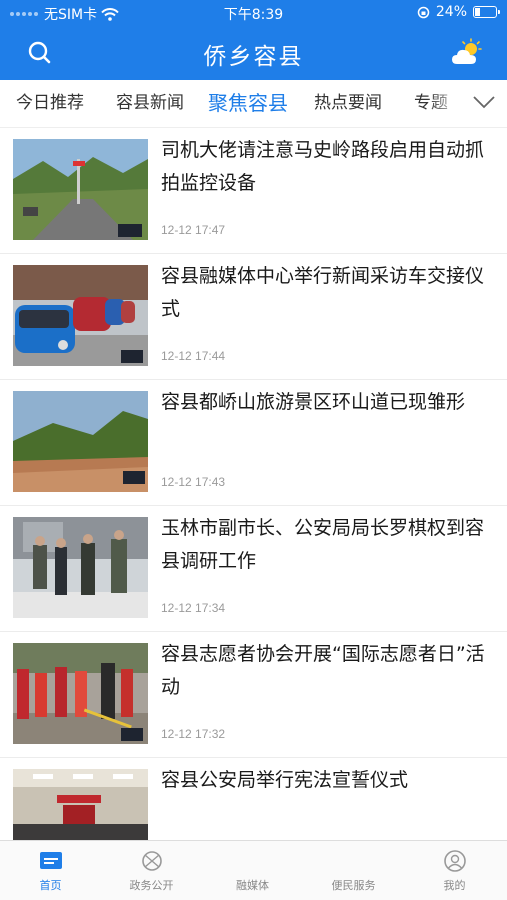 This screenshot has width=507, height=900. Describe the element at coordinates (193, 230) in the screenshot. I see `news-time: 12-12 17:47` at that location.